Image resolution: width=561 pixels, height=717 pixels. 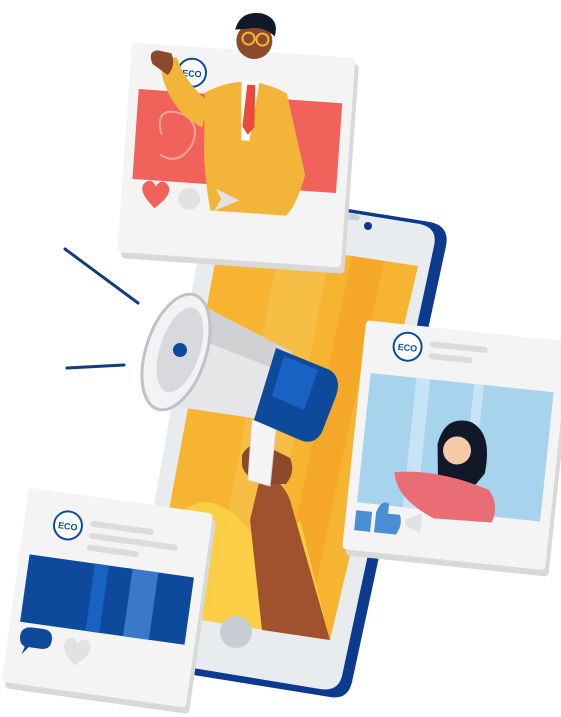 I want to click on phone-home-button, so click(x=236, y=632).